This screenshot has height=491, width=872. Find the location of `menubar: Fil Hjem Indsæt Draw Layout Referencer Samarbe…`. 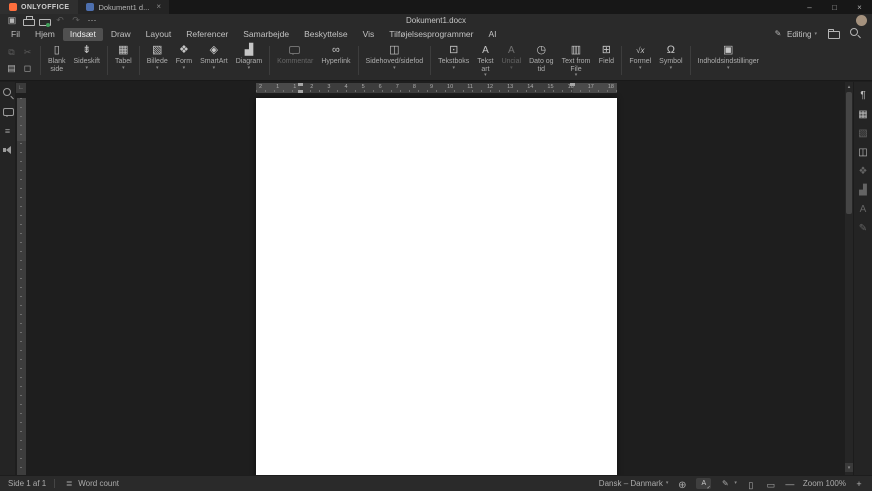

menubar: Fil Hjem Indsæt Draw Layout Referencer Samarbe… is located at coordinates (436, 34).